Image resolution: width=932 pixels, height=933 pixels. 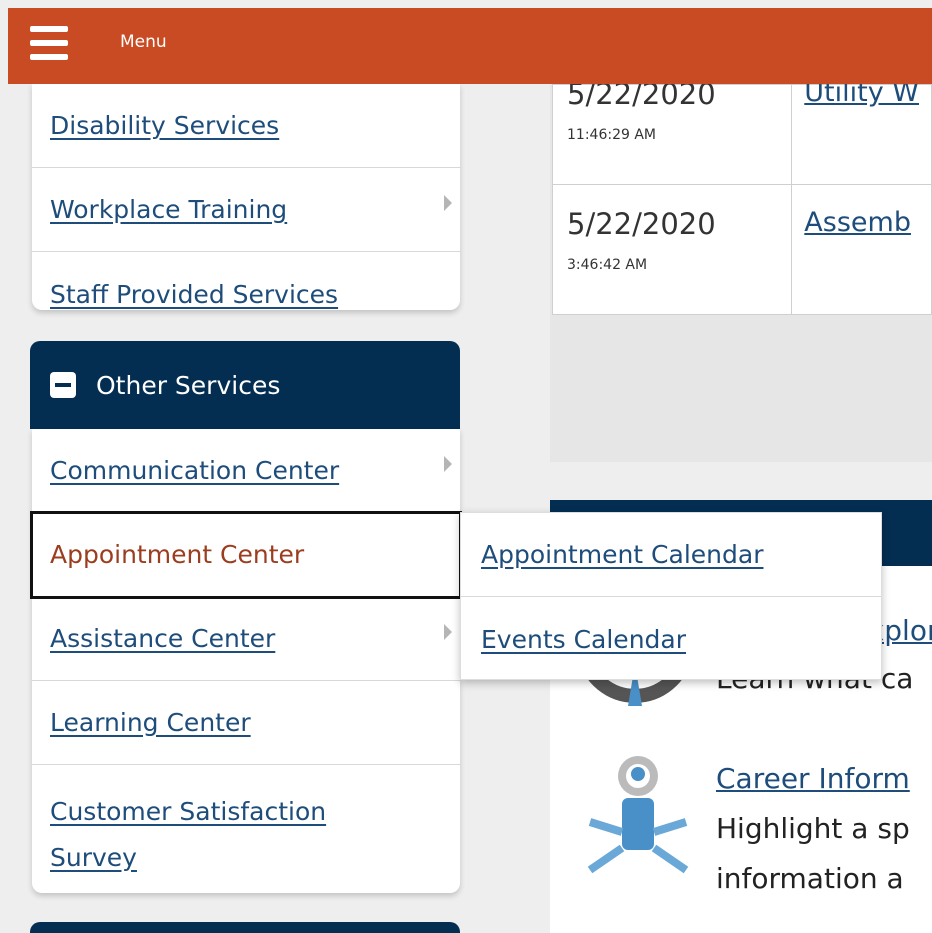 I want to click on sidebar-item-label: Assistance Center, so click(x=162, y=638).